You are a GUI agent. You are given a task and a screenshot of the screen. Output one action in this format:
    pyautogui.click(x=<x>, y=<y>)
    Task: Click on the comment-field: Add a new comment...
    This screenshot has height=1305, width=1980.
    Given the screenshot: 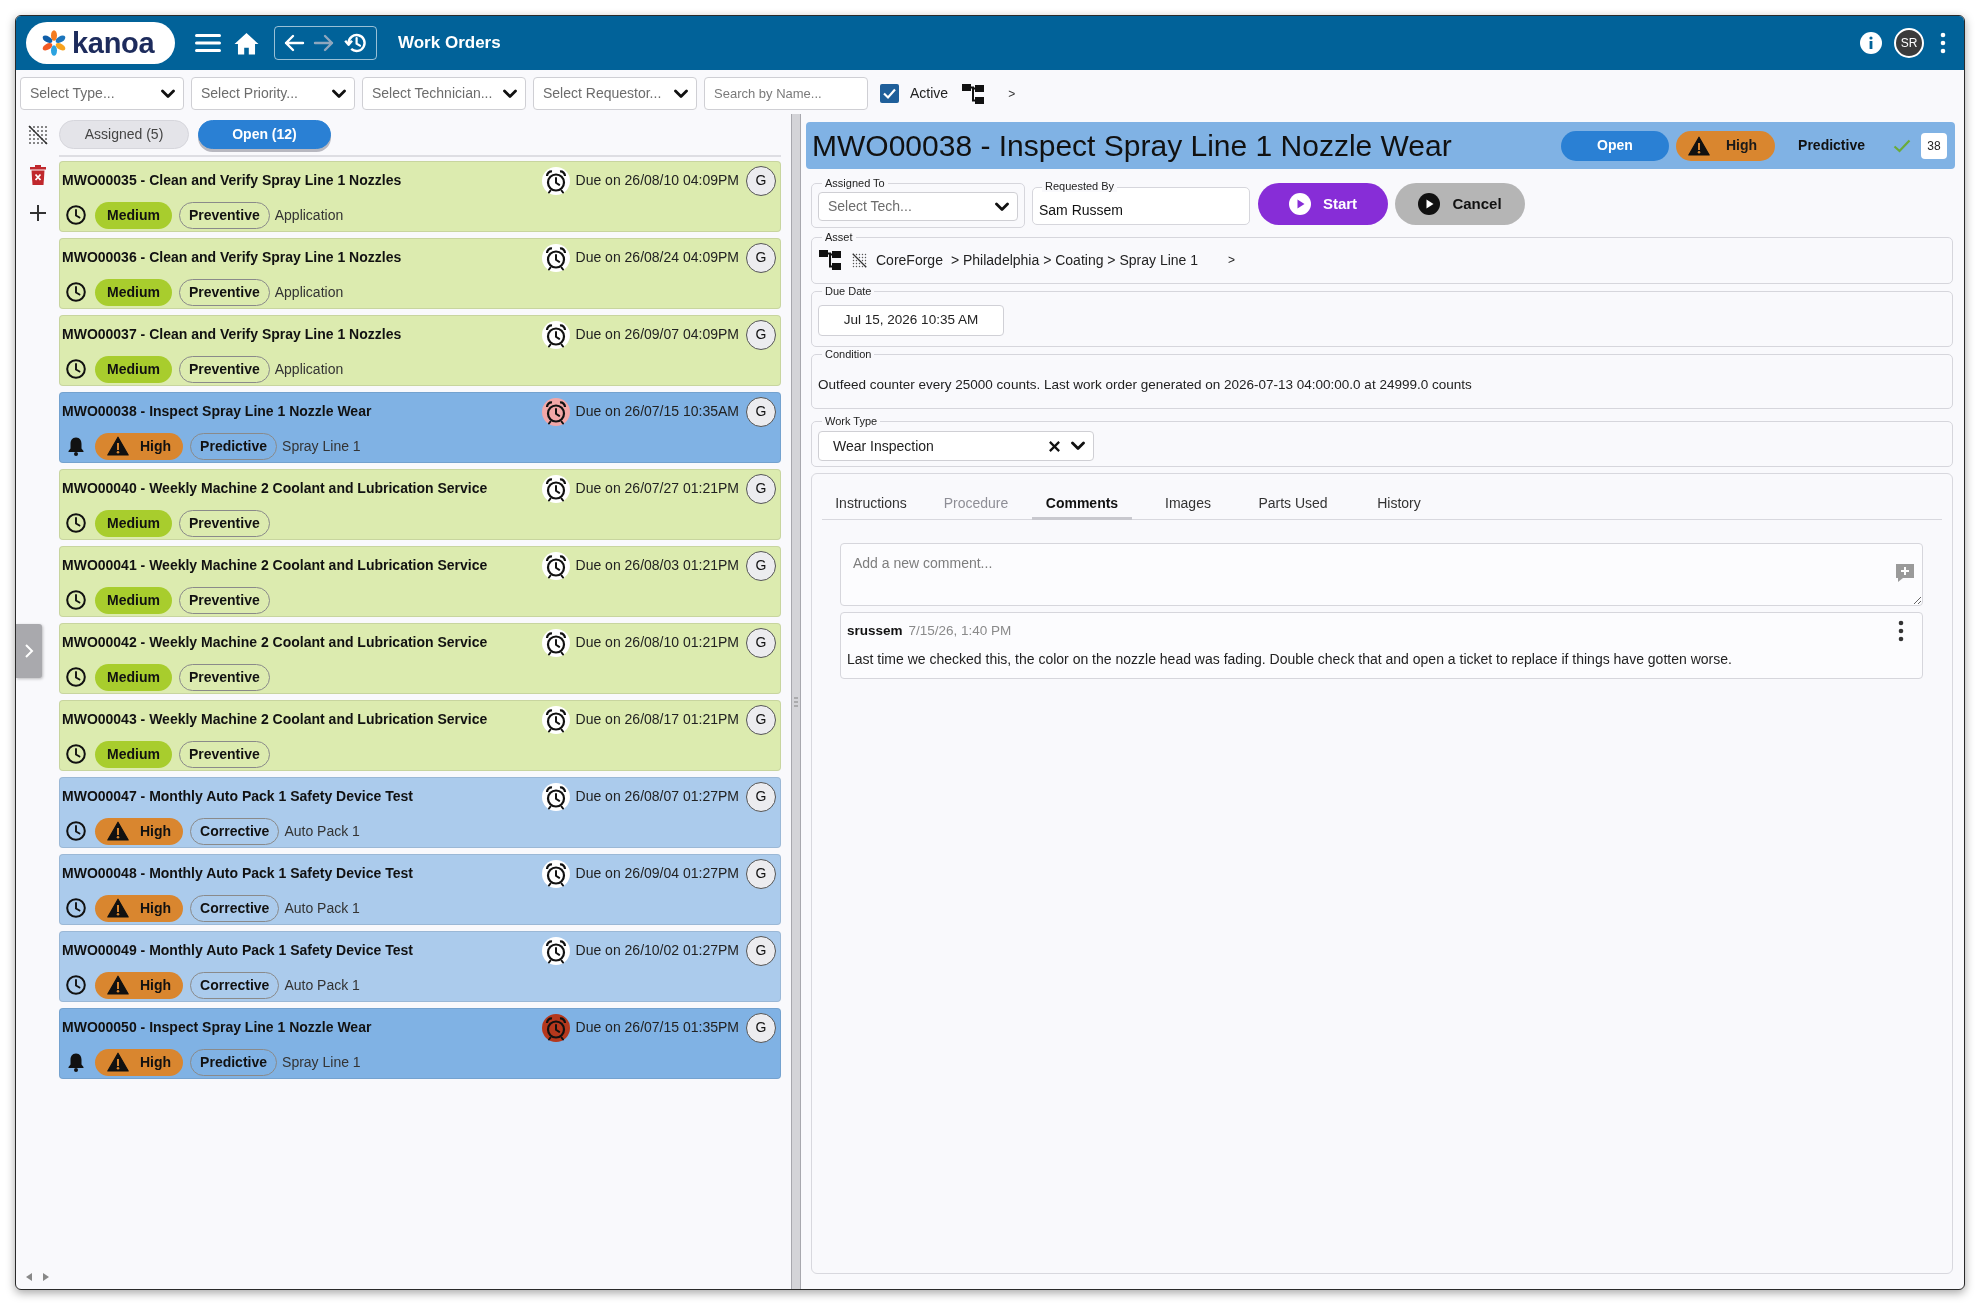 What is the action you would take?
    pyautogui.click(x=1381, y=575)
    